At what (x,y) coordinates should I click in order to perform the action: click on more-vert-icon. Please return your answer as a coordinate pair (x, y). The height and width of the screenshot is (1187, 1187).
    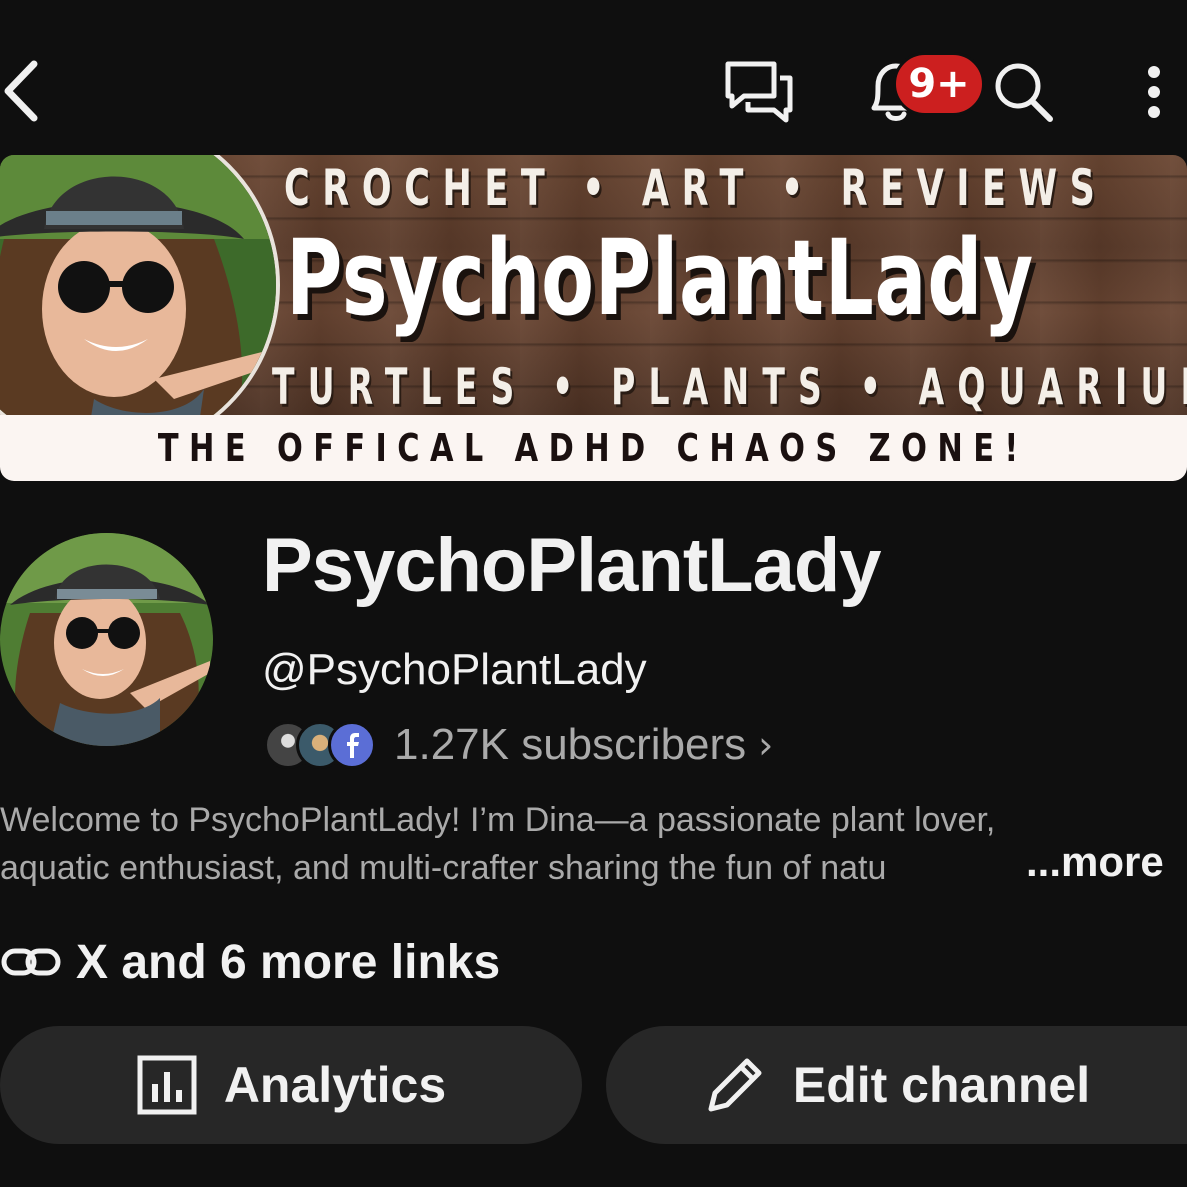
    Looking at the image, I should click on (1154, 92).